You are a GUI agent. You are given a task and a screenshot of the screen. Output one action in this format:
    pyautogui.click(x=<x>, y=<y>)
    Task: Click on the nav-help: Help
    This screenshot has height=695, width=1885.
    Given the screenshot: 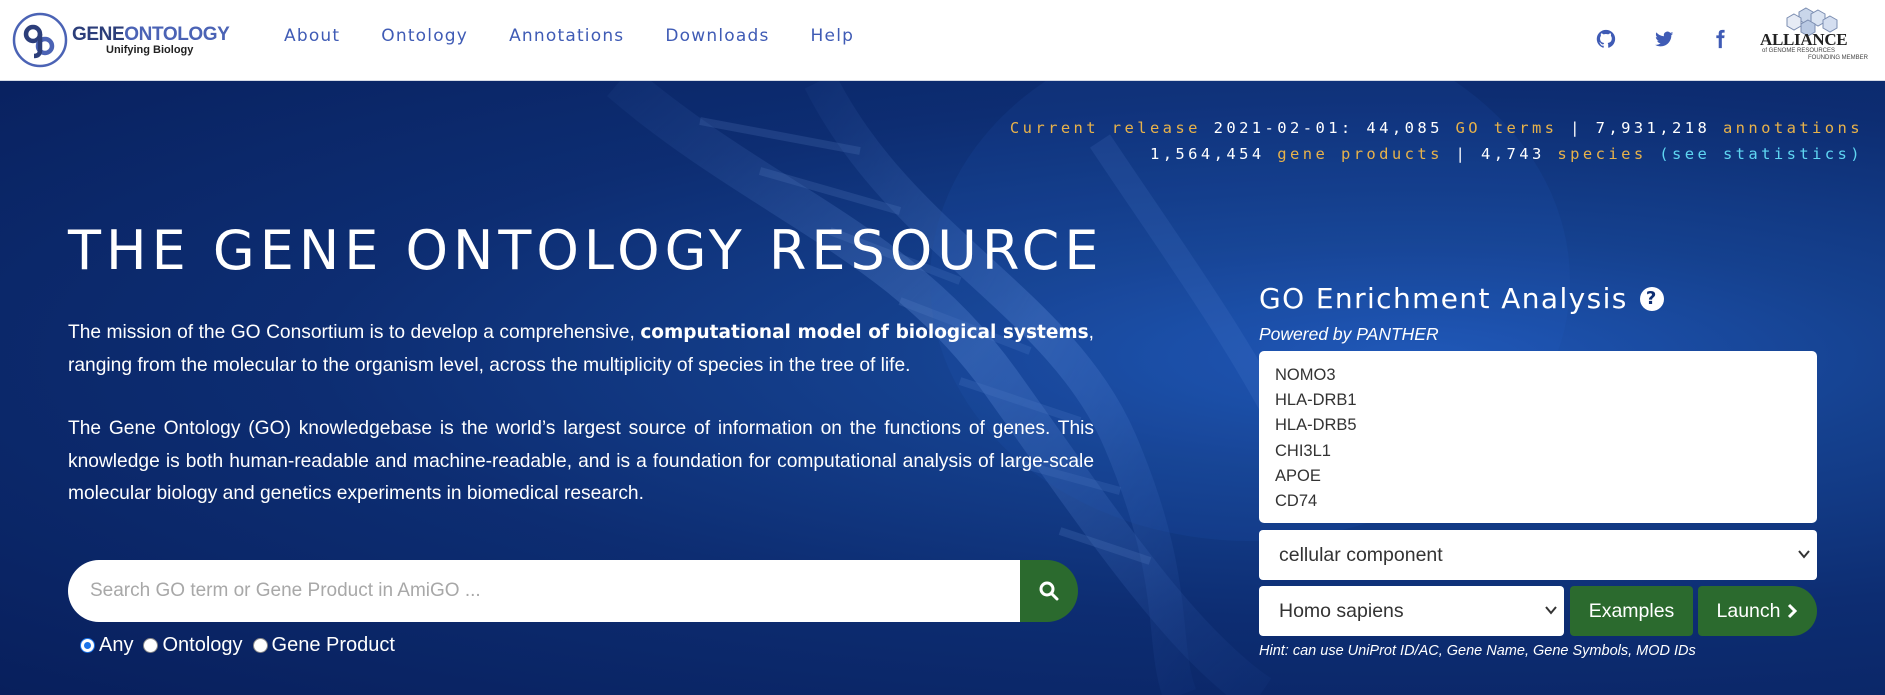 What is the action you would take?
    pyautogui.click(x=833, y=36)
    